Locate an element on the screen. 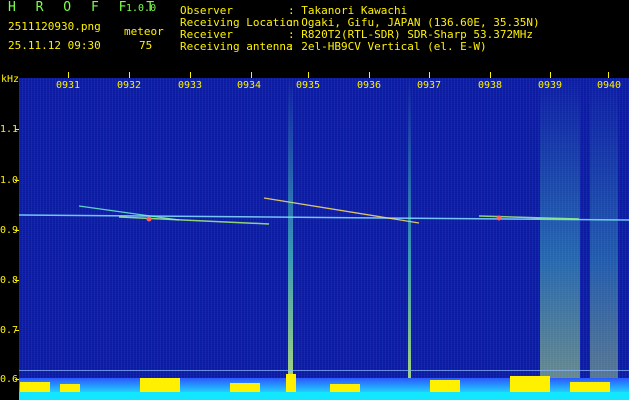  time-label: 0932 is located at coordinates (129, 85).